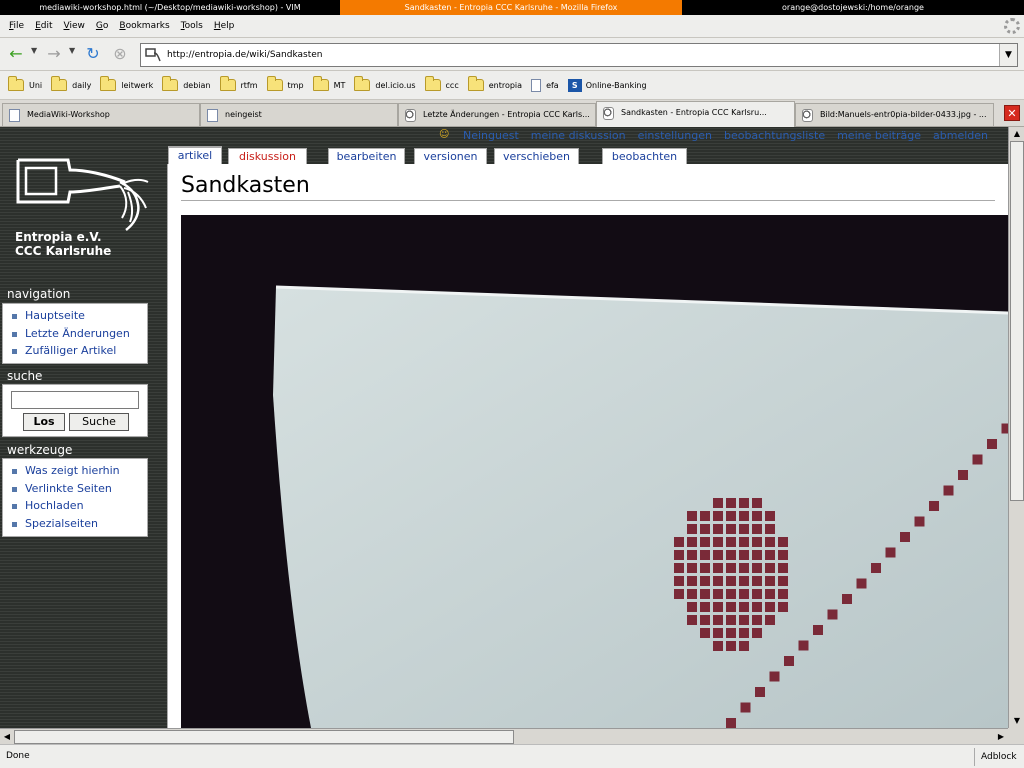  Describe the element at coordinates (444, 134) in the screenshot. I see `user-icon: ☺` at that location.